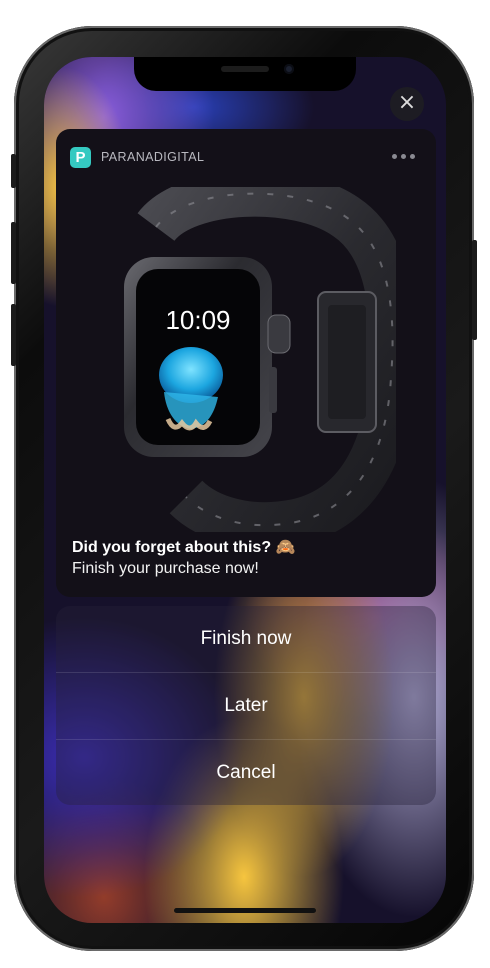 The height and width of the screenshot is (968, 490). I want to click on close-icon: ×, so click(407, 102).